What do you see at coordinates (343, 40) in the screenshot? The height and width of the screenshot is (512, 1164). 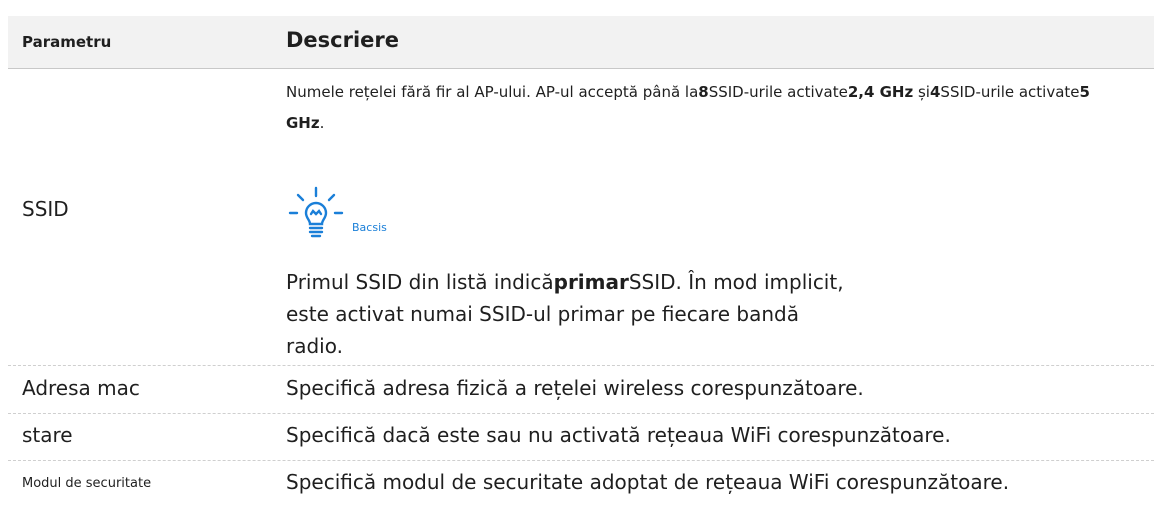 I see `header-description: Descriere` at bounding box center [343, 40].